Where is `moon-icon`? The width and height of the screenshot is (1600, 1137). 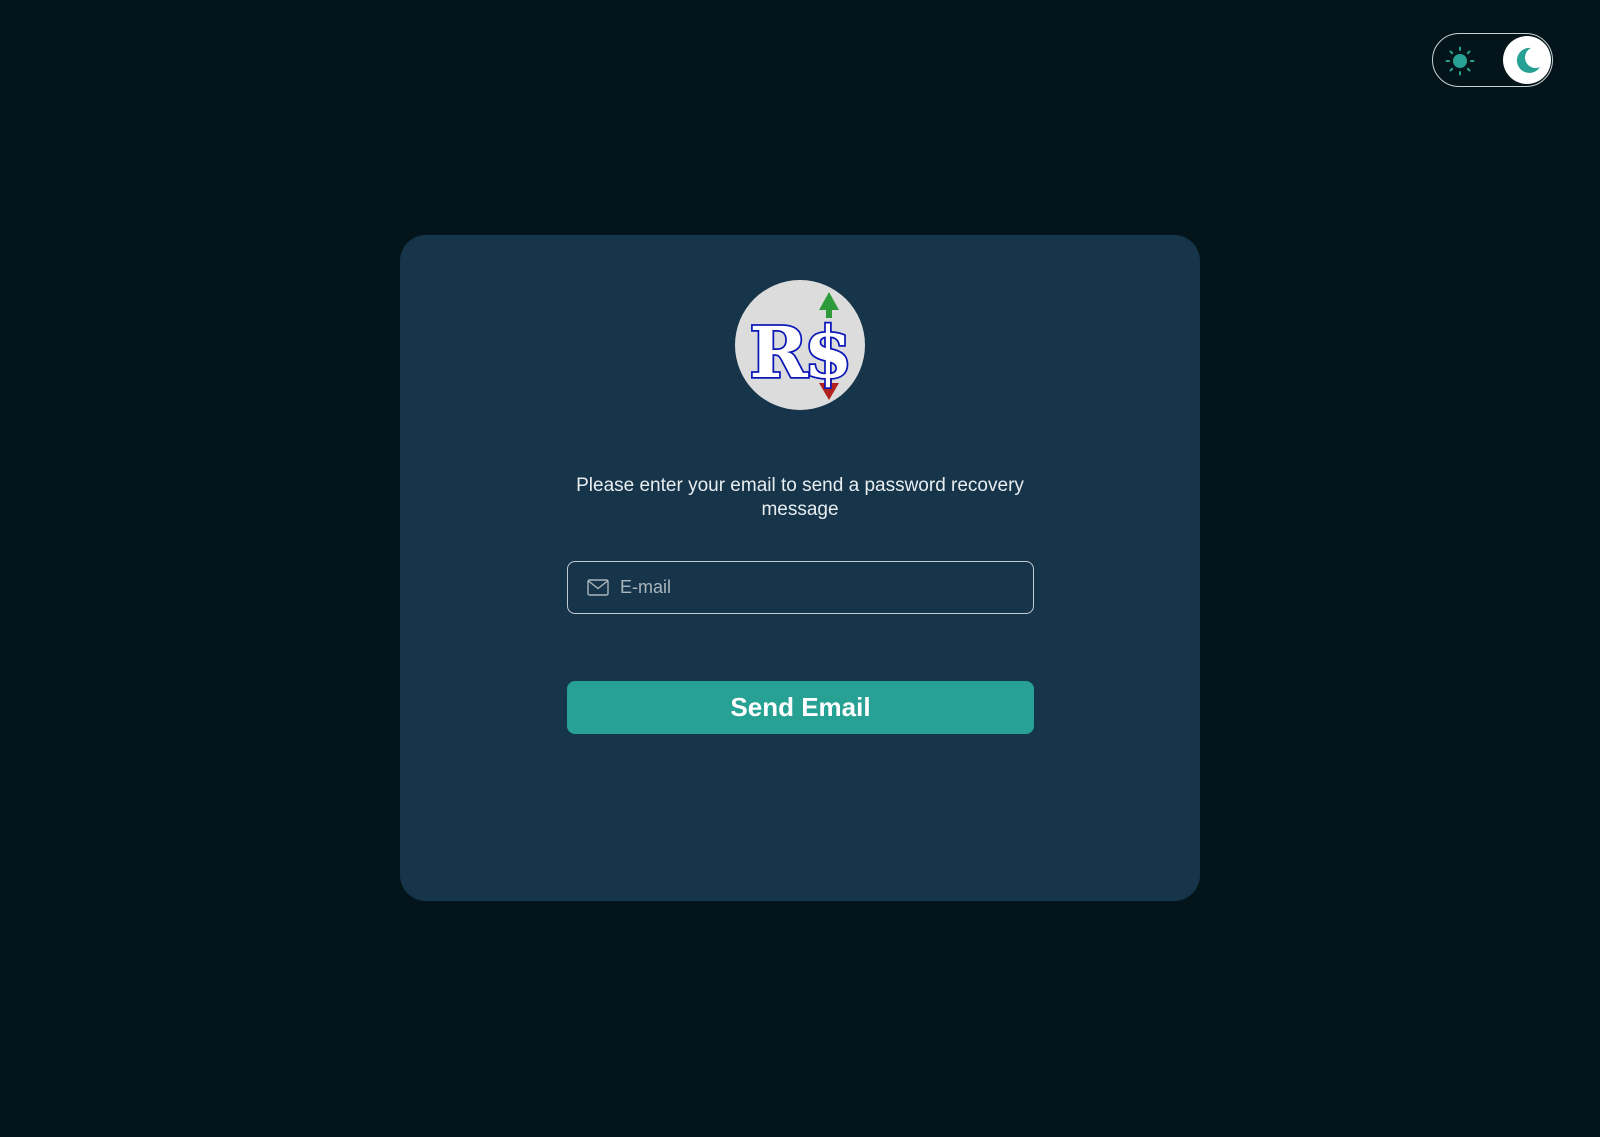 moon-icon is located at coordinates (1528, 60).